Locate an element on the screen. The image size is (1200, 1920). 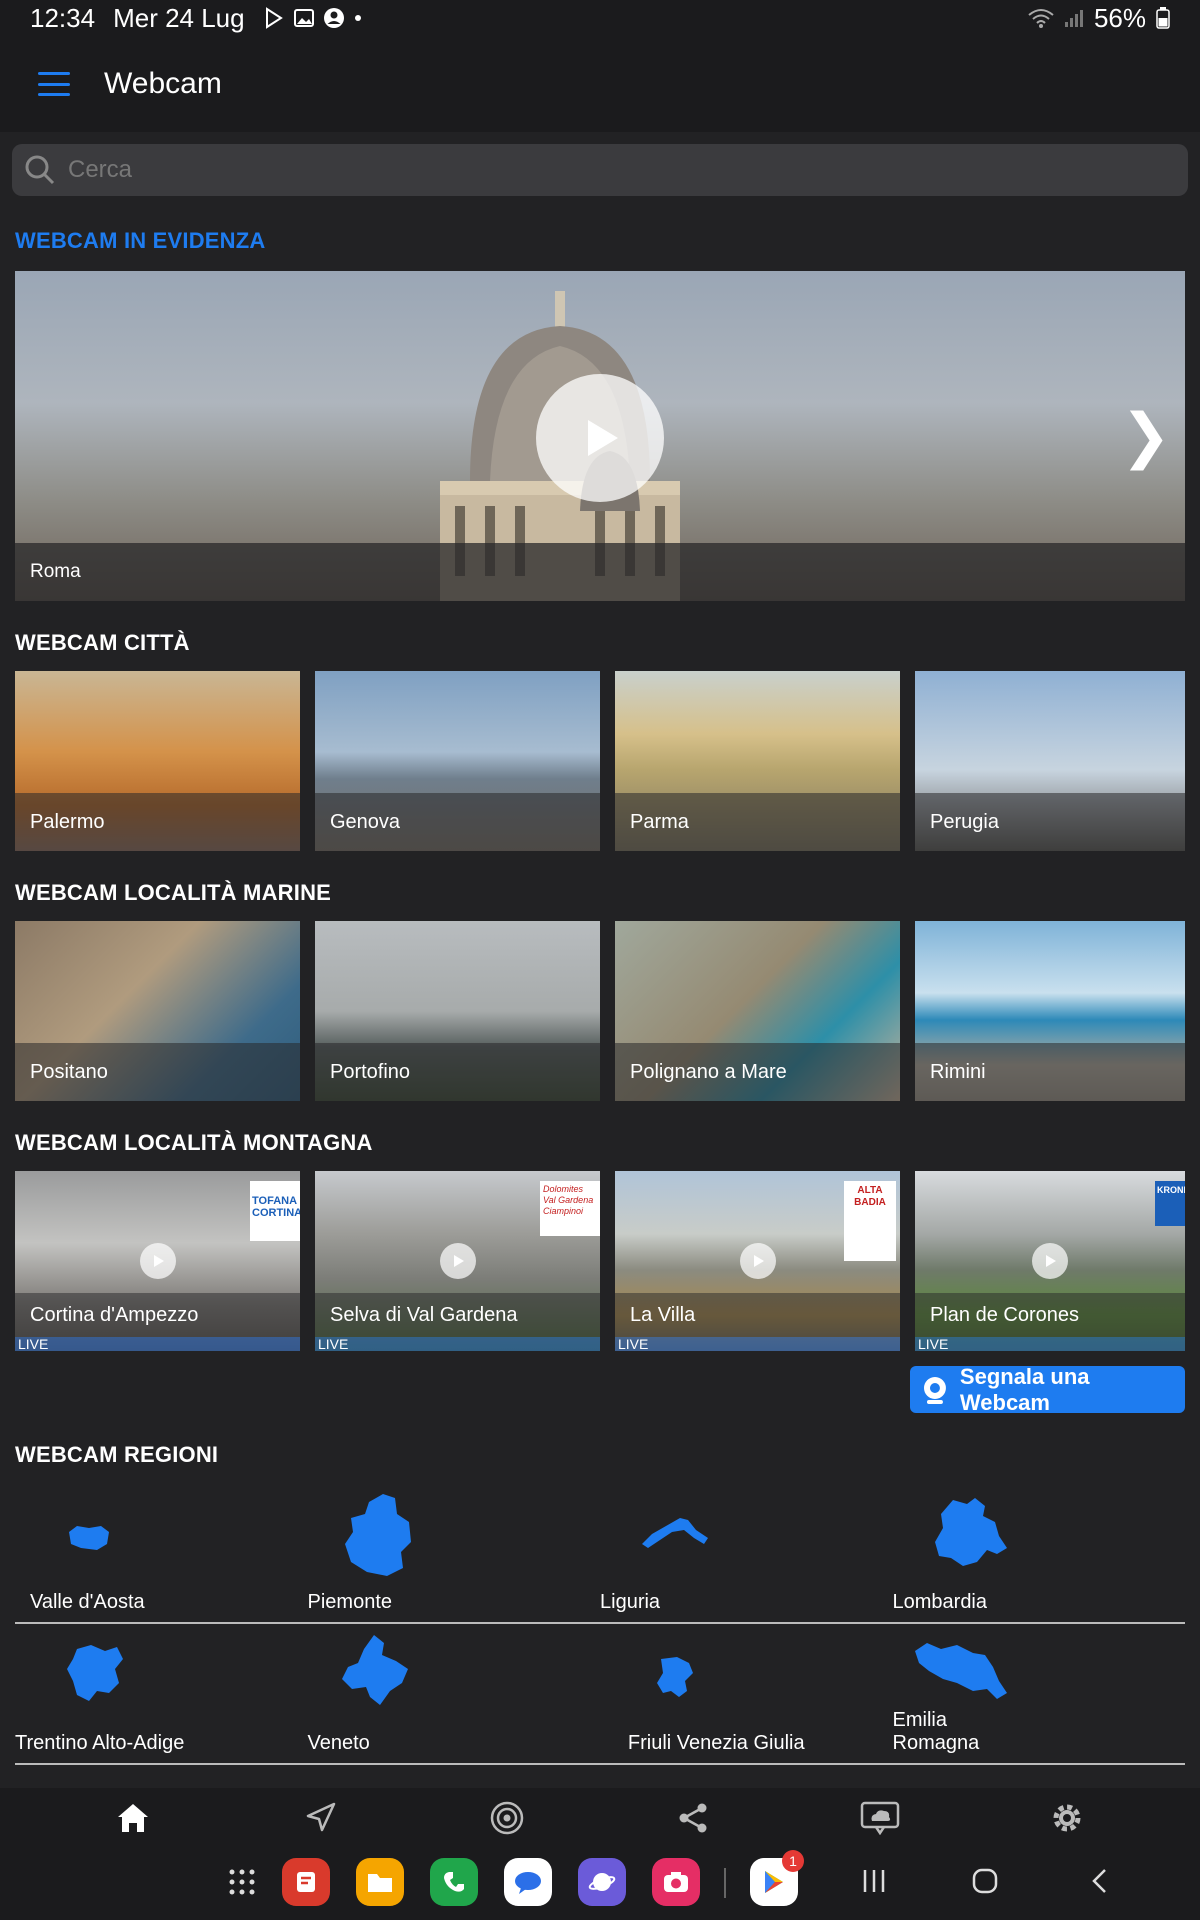
status-date: Mer 24 Lug is located at coordinates (179, 17).